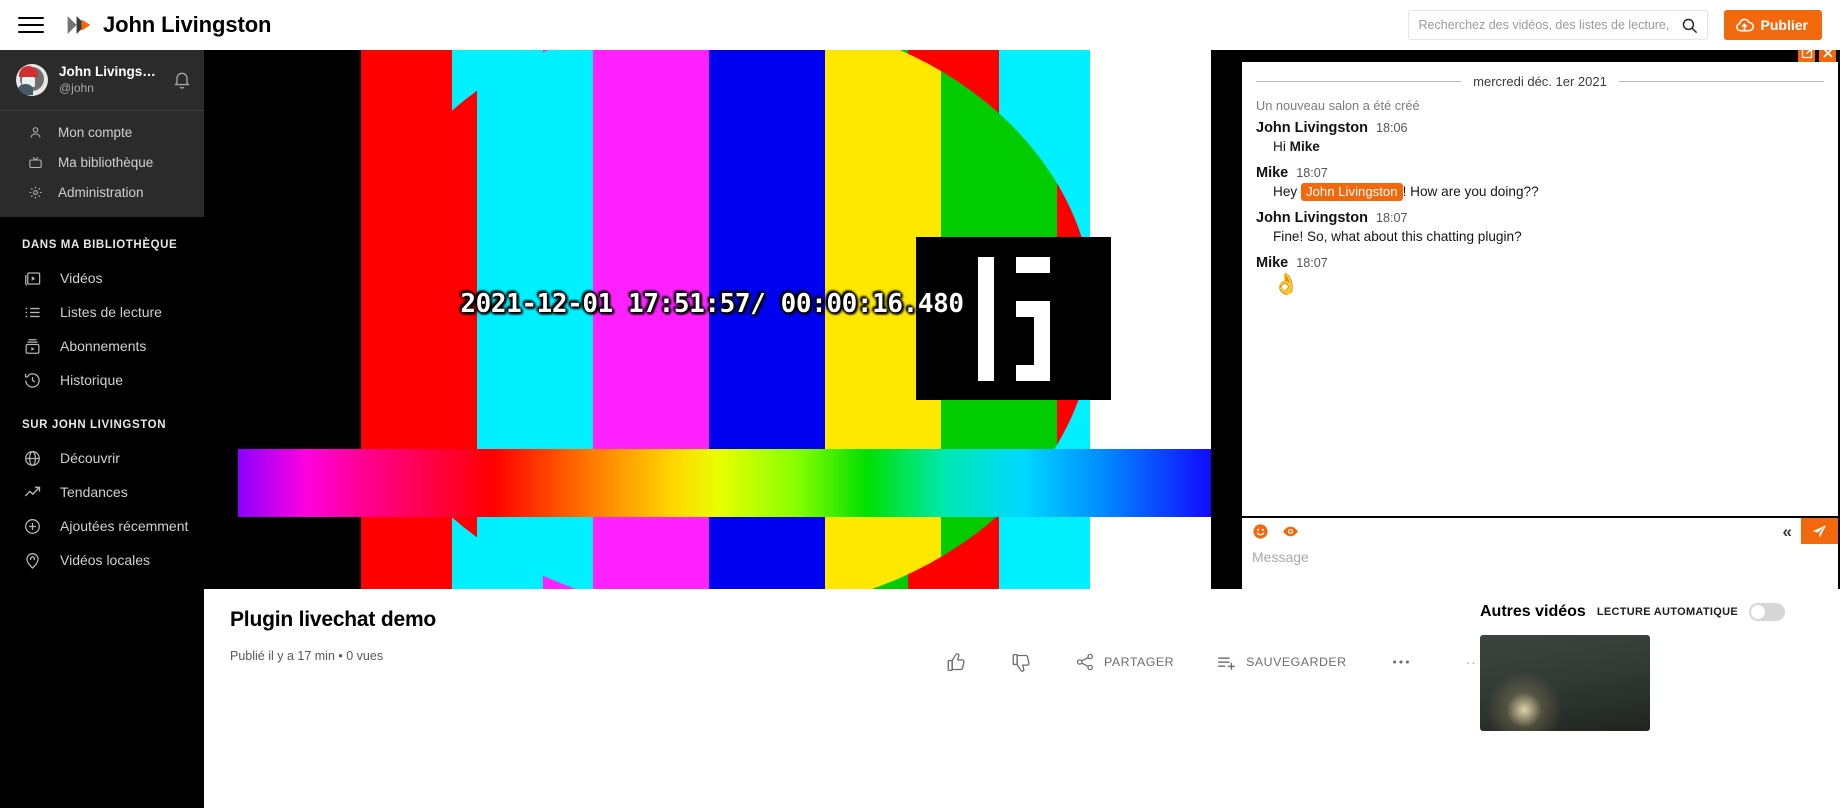  I want to click on more-horizontal-icon, so click(1400, 662).